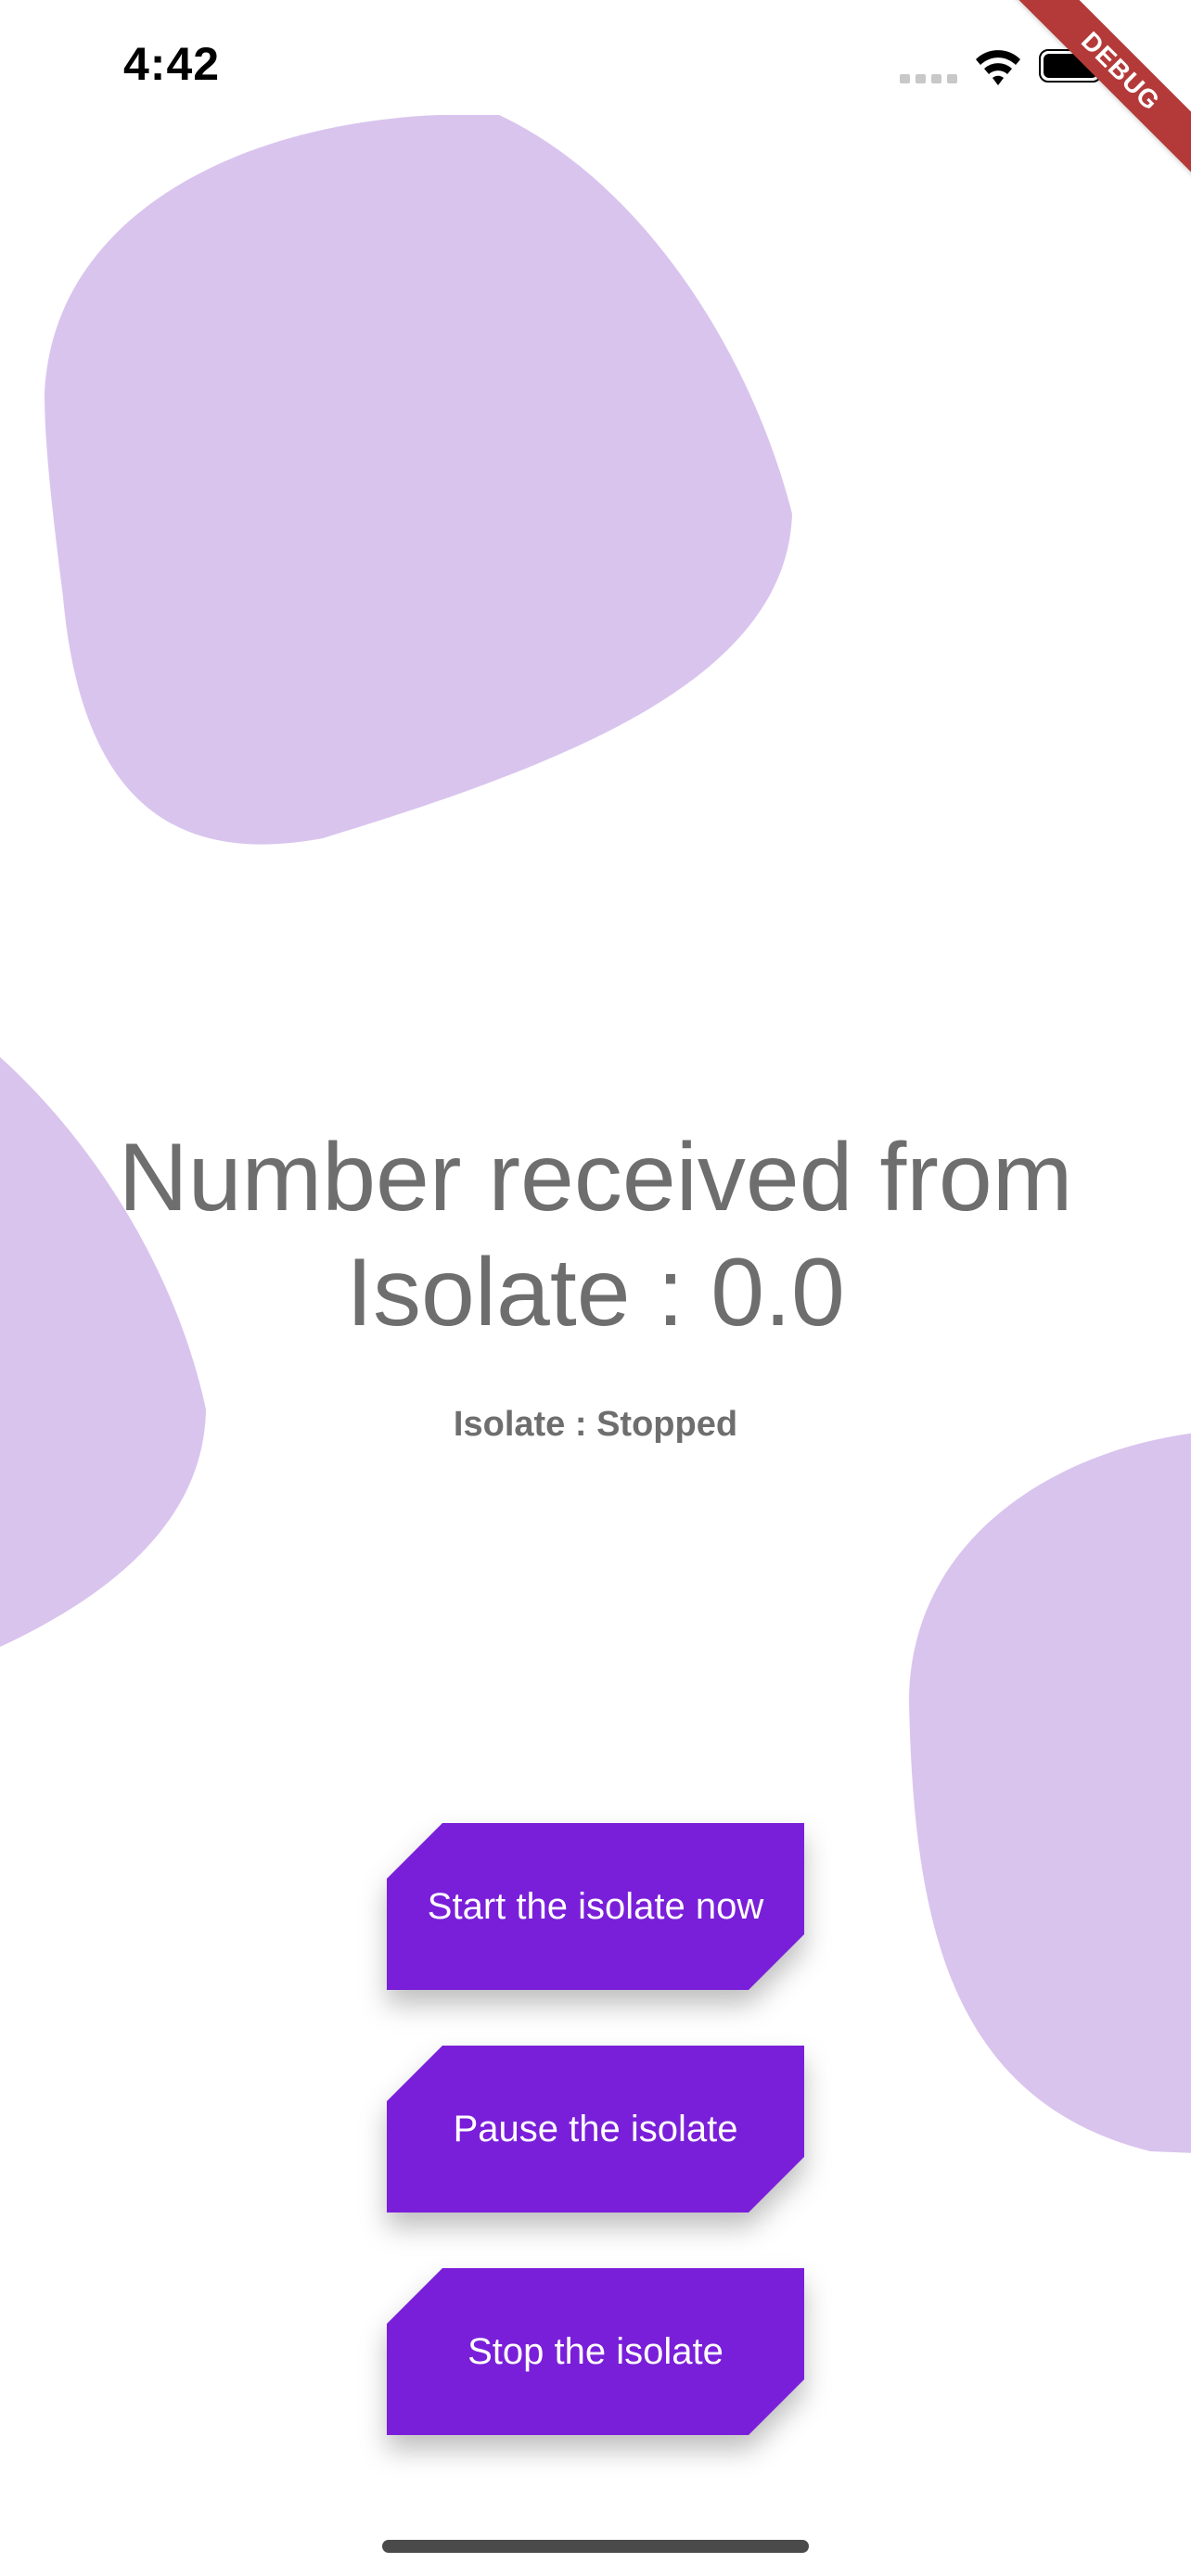 The image size is (1191, 2576). What do you see at coordinates (595, 1235) in the screenshot?
I see `number-received-text: Number received from Isolate : 0.0` at bounding box center [595, 1235].